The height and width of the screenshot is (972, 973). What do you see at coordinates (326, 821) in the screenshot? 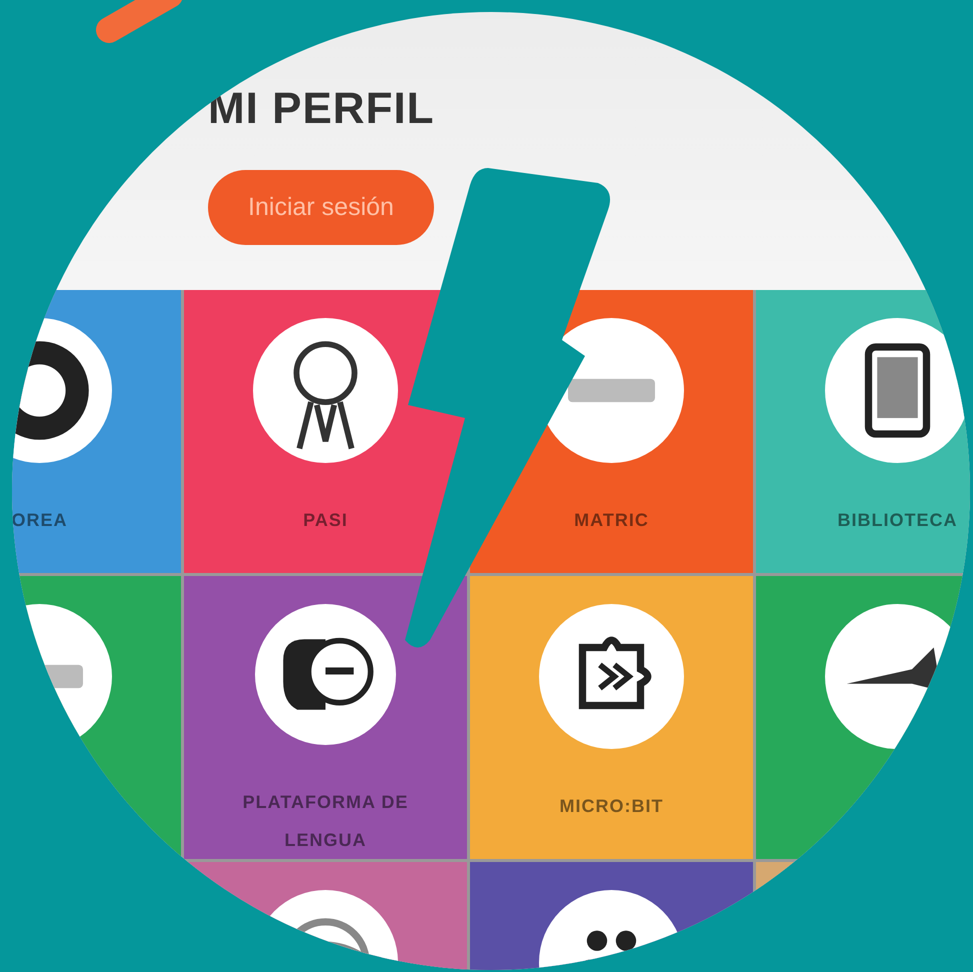
I see `tile-label: PLATAFORMA DE LENGUA` at bounding box center [326, 821].